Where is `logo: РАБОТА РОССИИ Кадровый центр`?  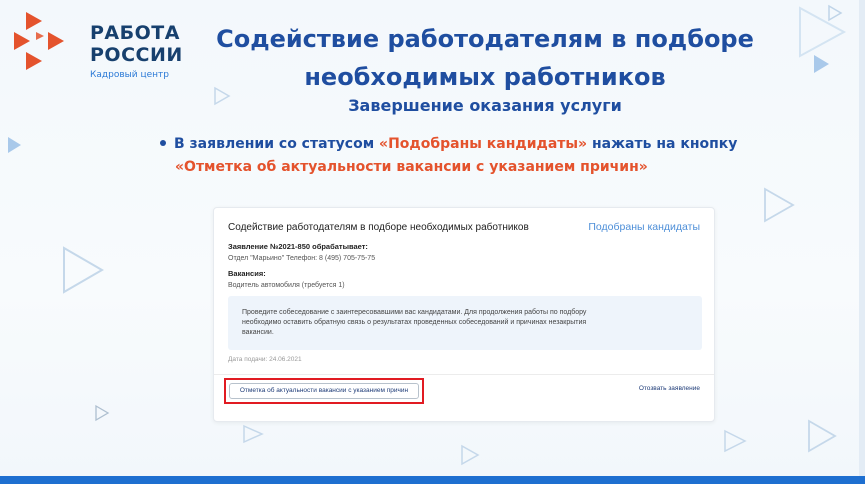 logo: РАБОТА РОССИИ Кадровый центр is located at coordinates (107, 45).